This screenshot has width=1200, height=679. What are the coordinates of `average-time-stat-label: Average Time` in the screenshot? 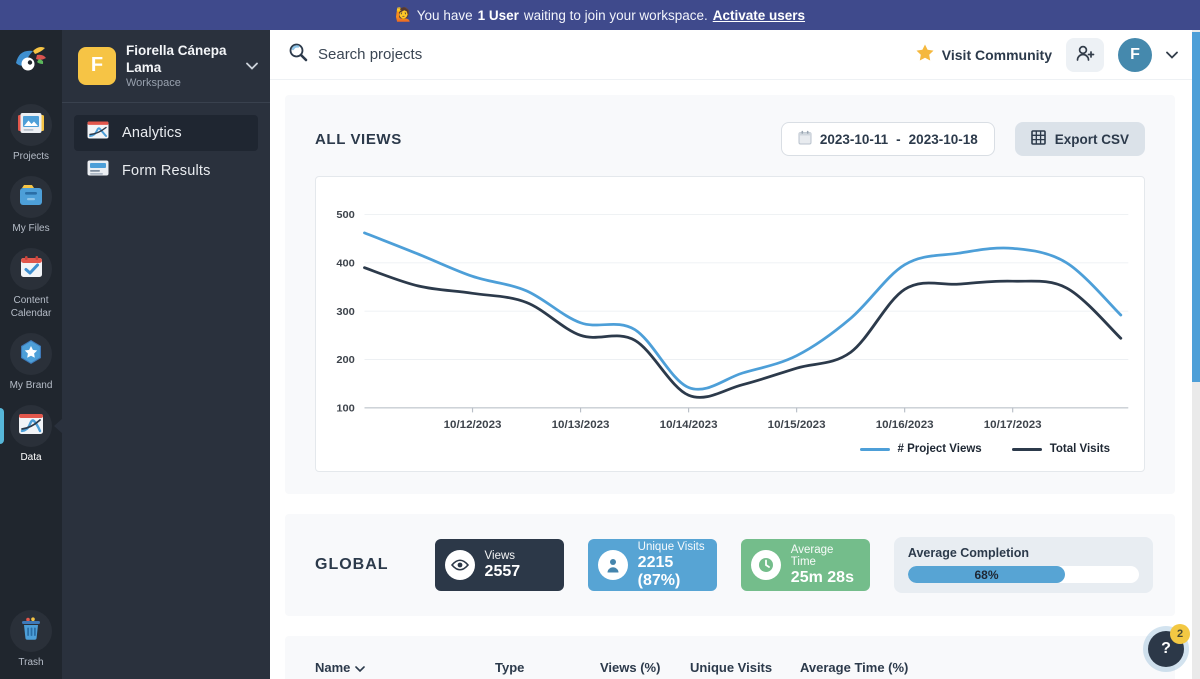 It's located at (812, 555).